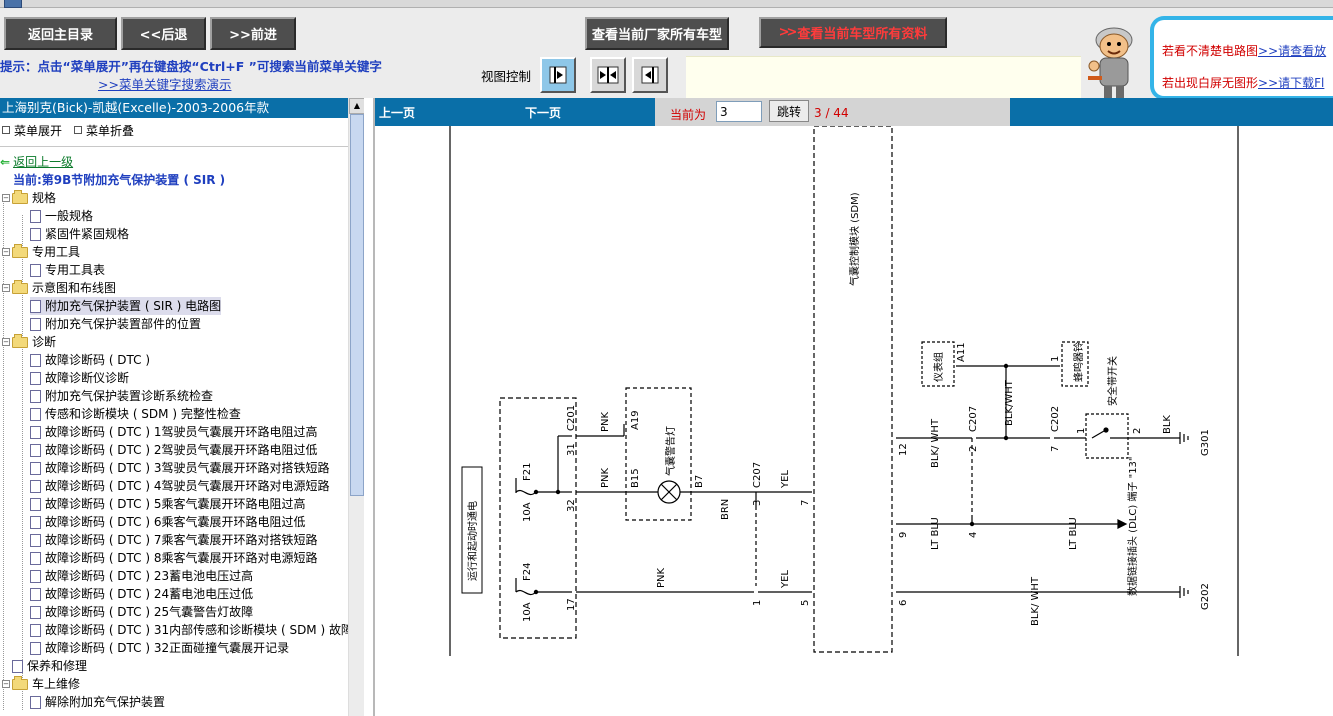  I want to click on menu-expand-link: 菜单展开, so click(38, 130).